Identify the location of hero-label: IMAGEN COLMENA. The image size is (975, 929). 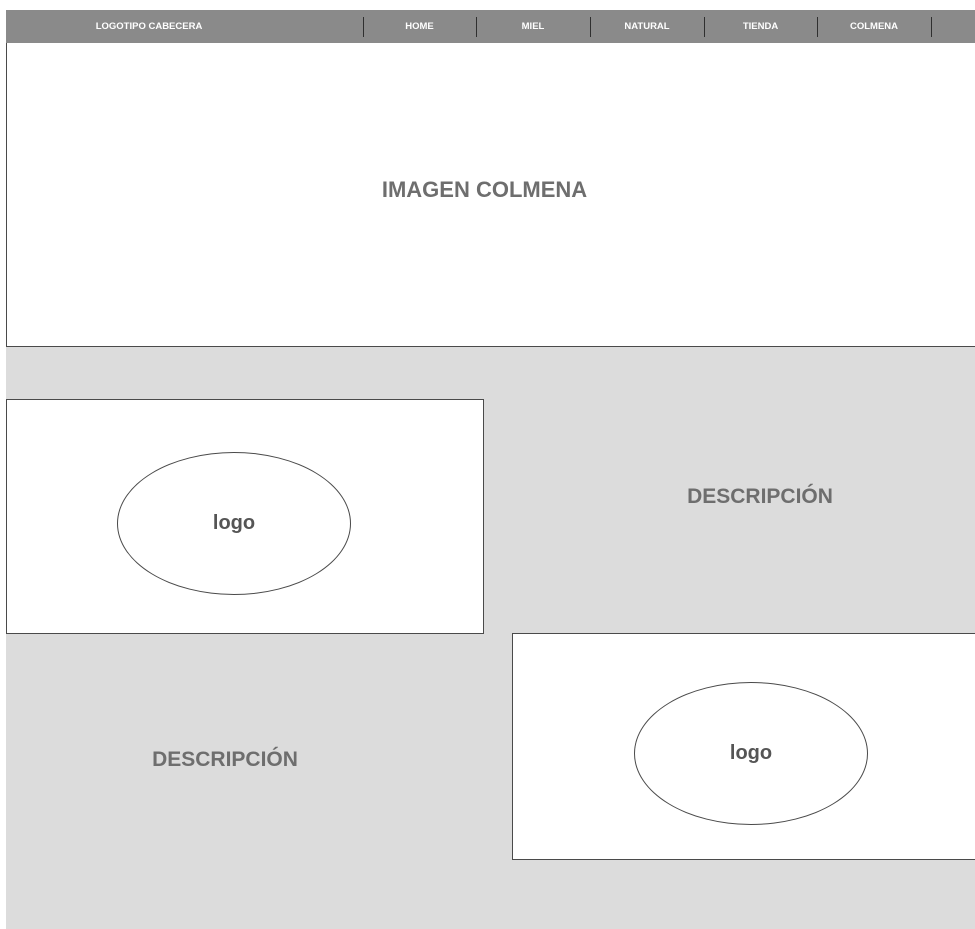
(484, 189).